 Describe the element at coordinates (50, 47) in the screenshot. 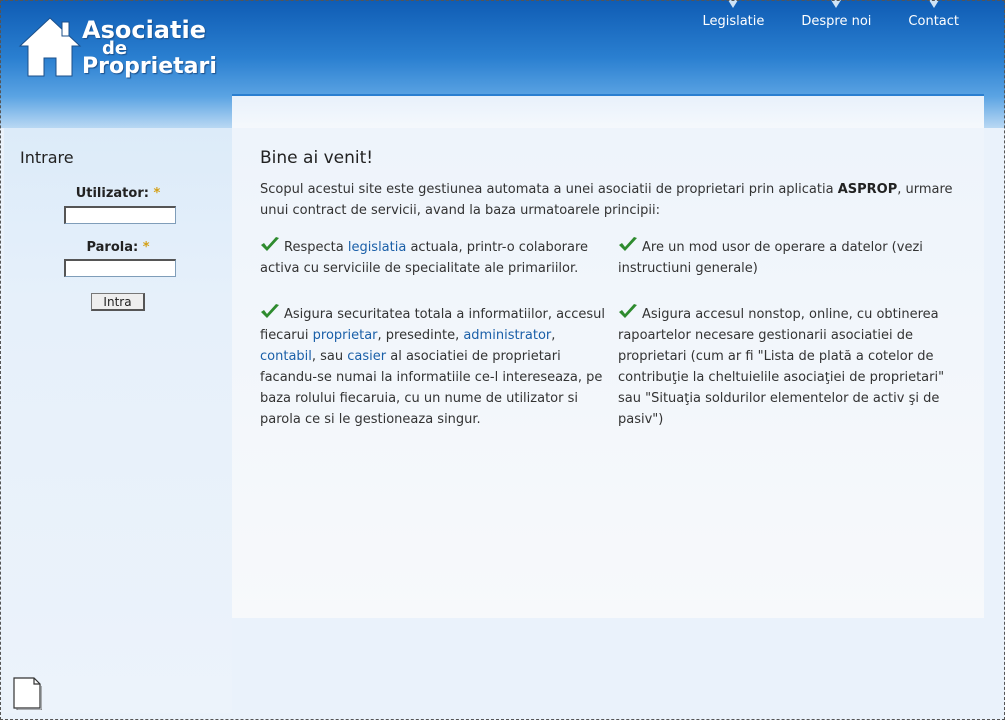

I see `house-icon` at that location.